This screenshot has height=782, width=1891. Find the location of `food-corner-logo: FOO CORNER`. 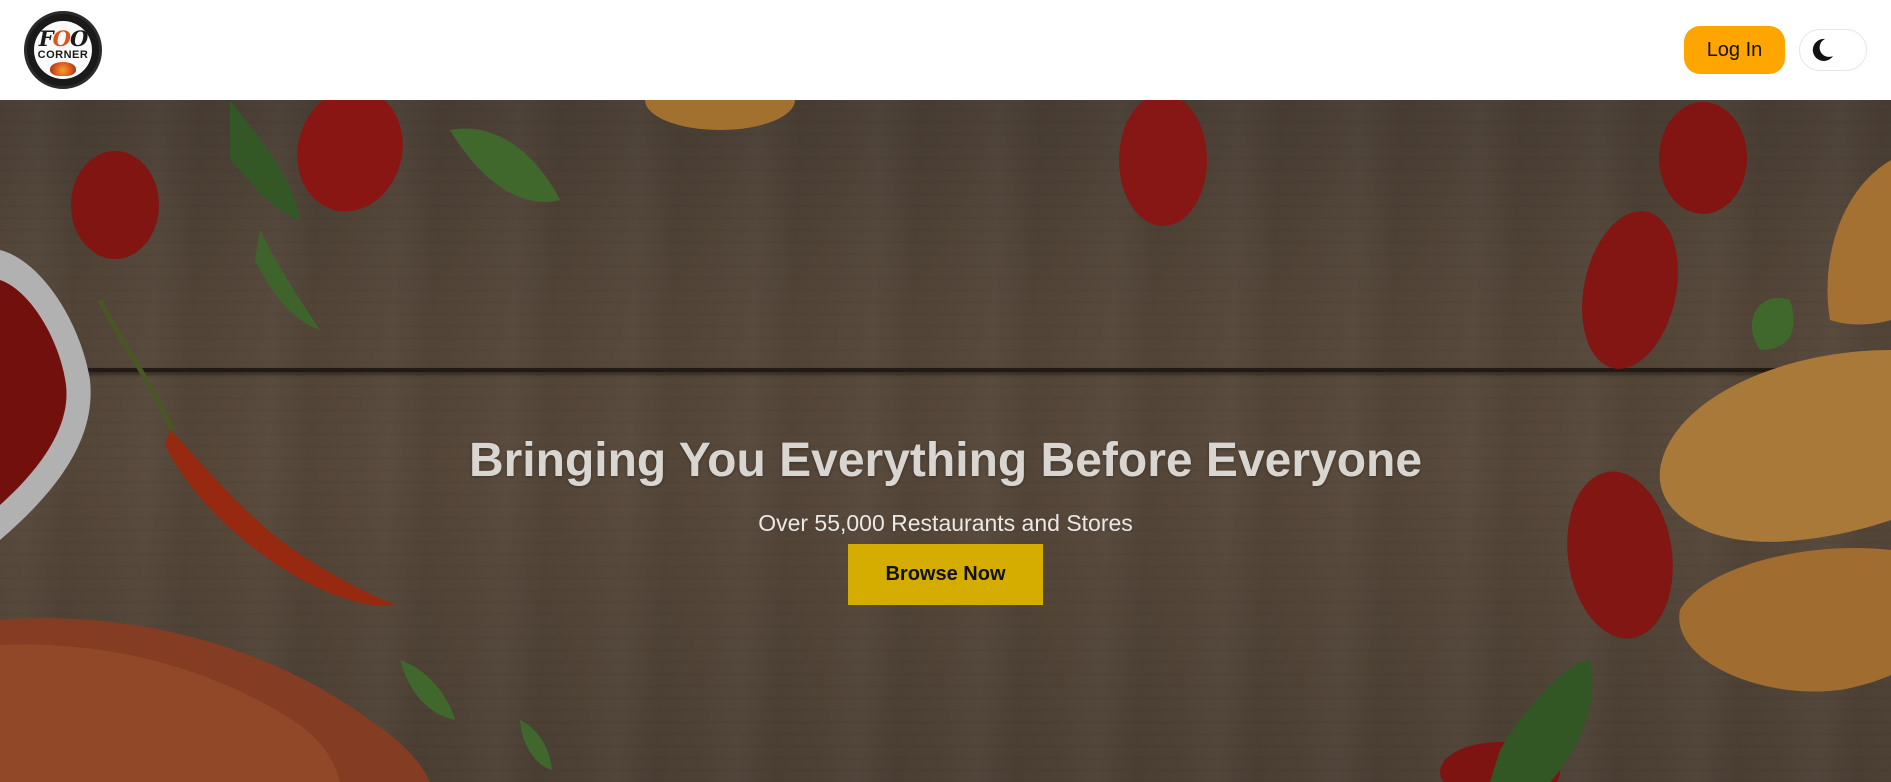

food-corner-logo: FOO CORNER is located at coordinates (63, 50).